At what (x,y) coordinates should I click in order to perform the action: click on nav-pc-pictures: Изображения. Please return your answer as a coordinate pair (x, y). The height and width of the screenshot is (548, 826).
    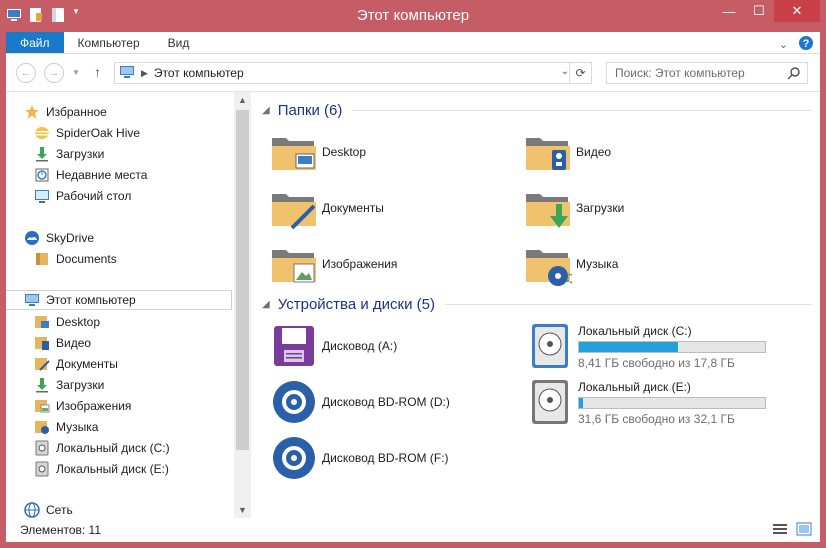
    Looking at the image, I should click on (82, 406).